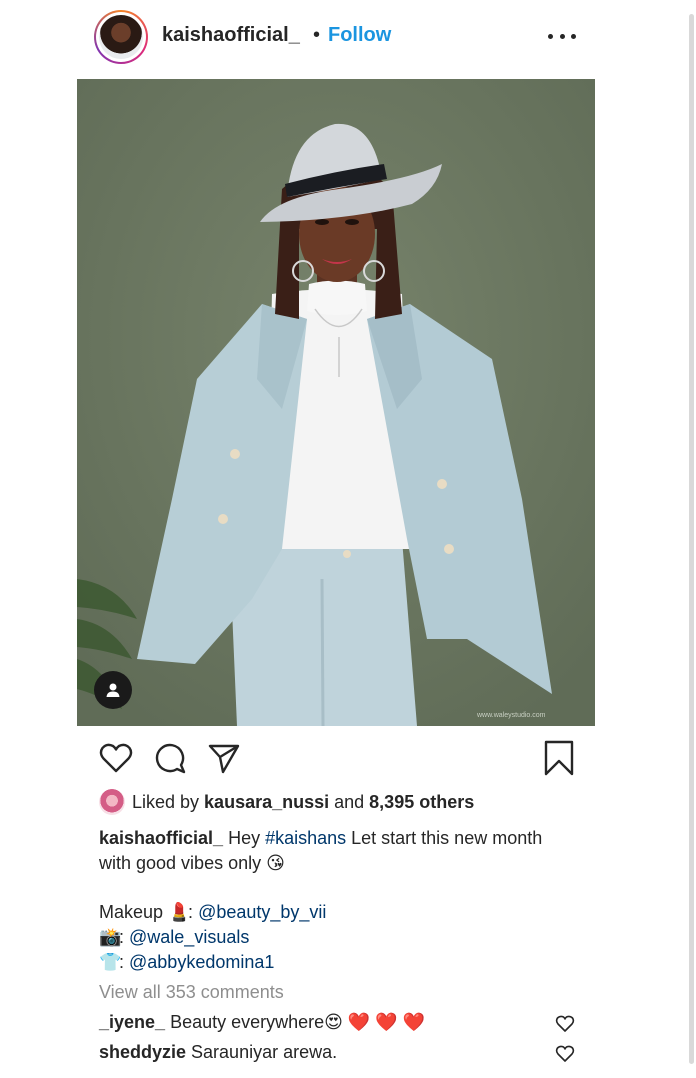 The width and height of the screenshot is (696, 1078). What do you see at coordinates (191, 992) in the screenshot?
I see `view-all-comments-link: View all 353 comments` at bounding box center [191, 992].